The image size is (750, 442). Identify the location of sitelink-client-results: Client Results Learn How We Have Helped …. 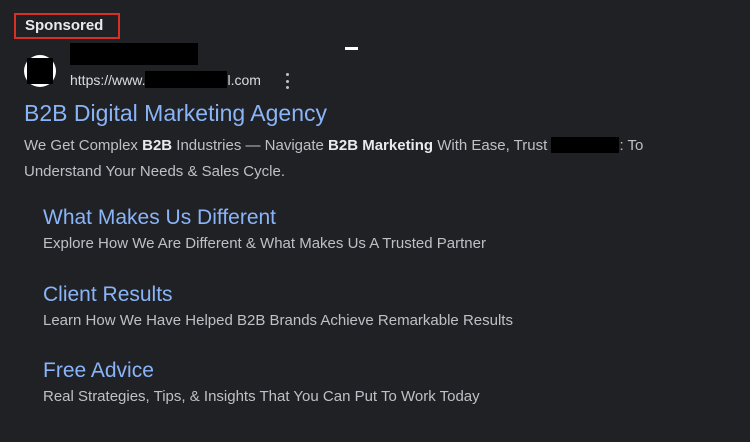
(278, 306).